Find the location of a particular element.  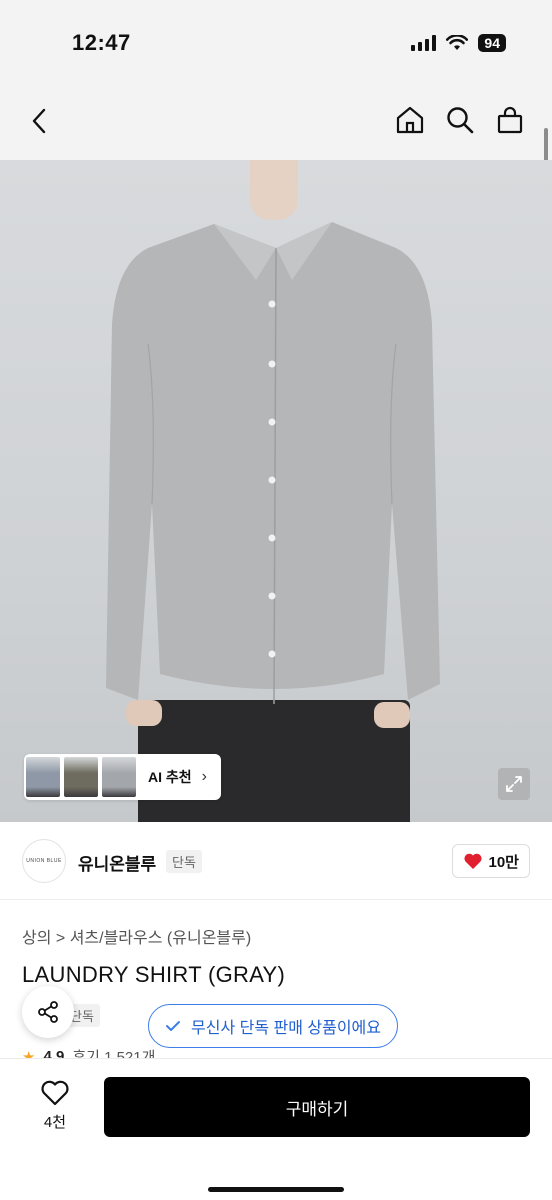

ai-recommend-label: AI 추천 is located at coordinates (170, 777).